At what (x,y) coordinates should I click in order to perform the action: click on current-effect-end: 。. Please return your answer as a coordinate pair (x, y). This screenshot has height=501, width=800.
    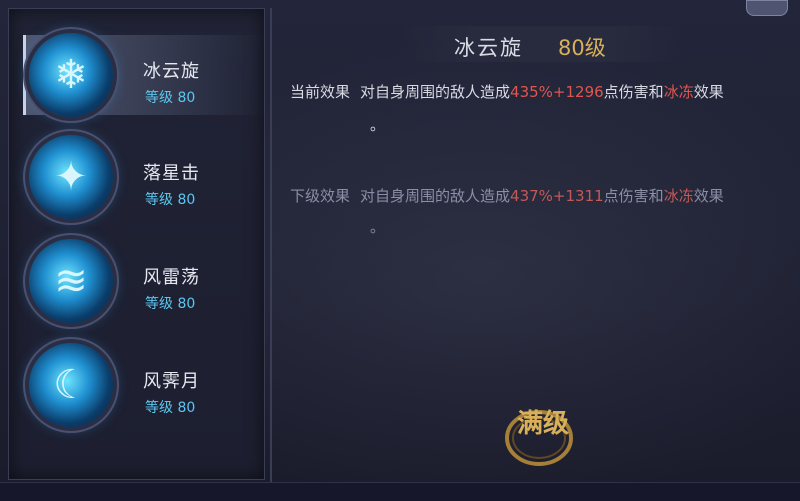
    Looking at the image, I should click on (378, 125).